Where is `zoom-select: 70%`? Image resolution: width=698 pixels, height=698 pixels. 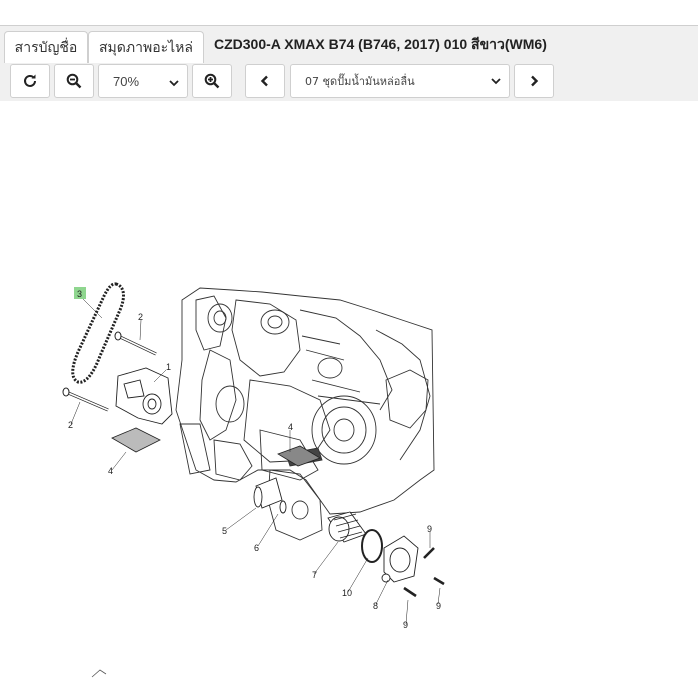 zoom-select: 70% is located at coordinates (143, 81).